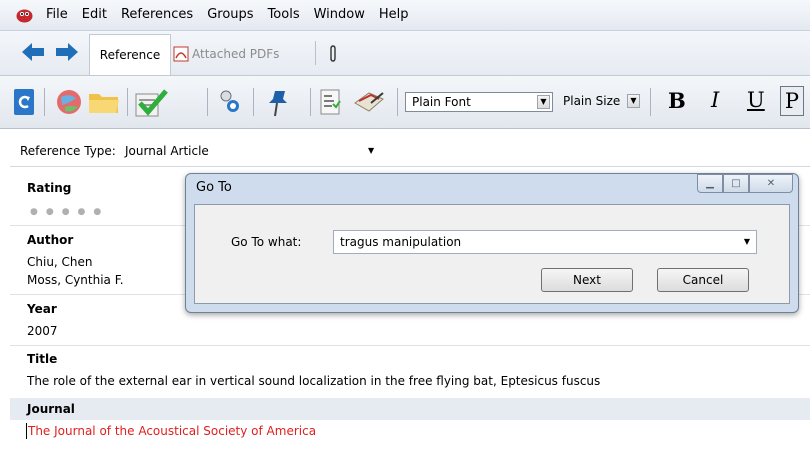 This screenshot has height=451, width=810. Describe the element at coordinates (157, 15) in the screenshot. I see `menu-references: References` at that location.